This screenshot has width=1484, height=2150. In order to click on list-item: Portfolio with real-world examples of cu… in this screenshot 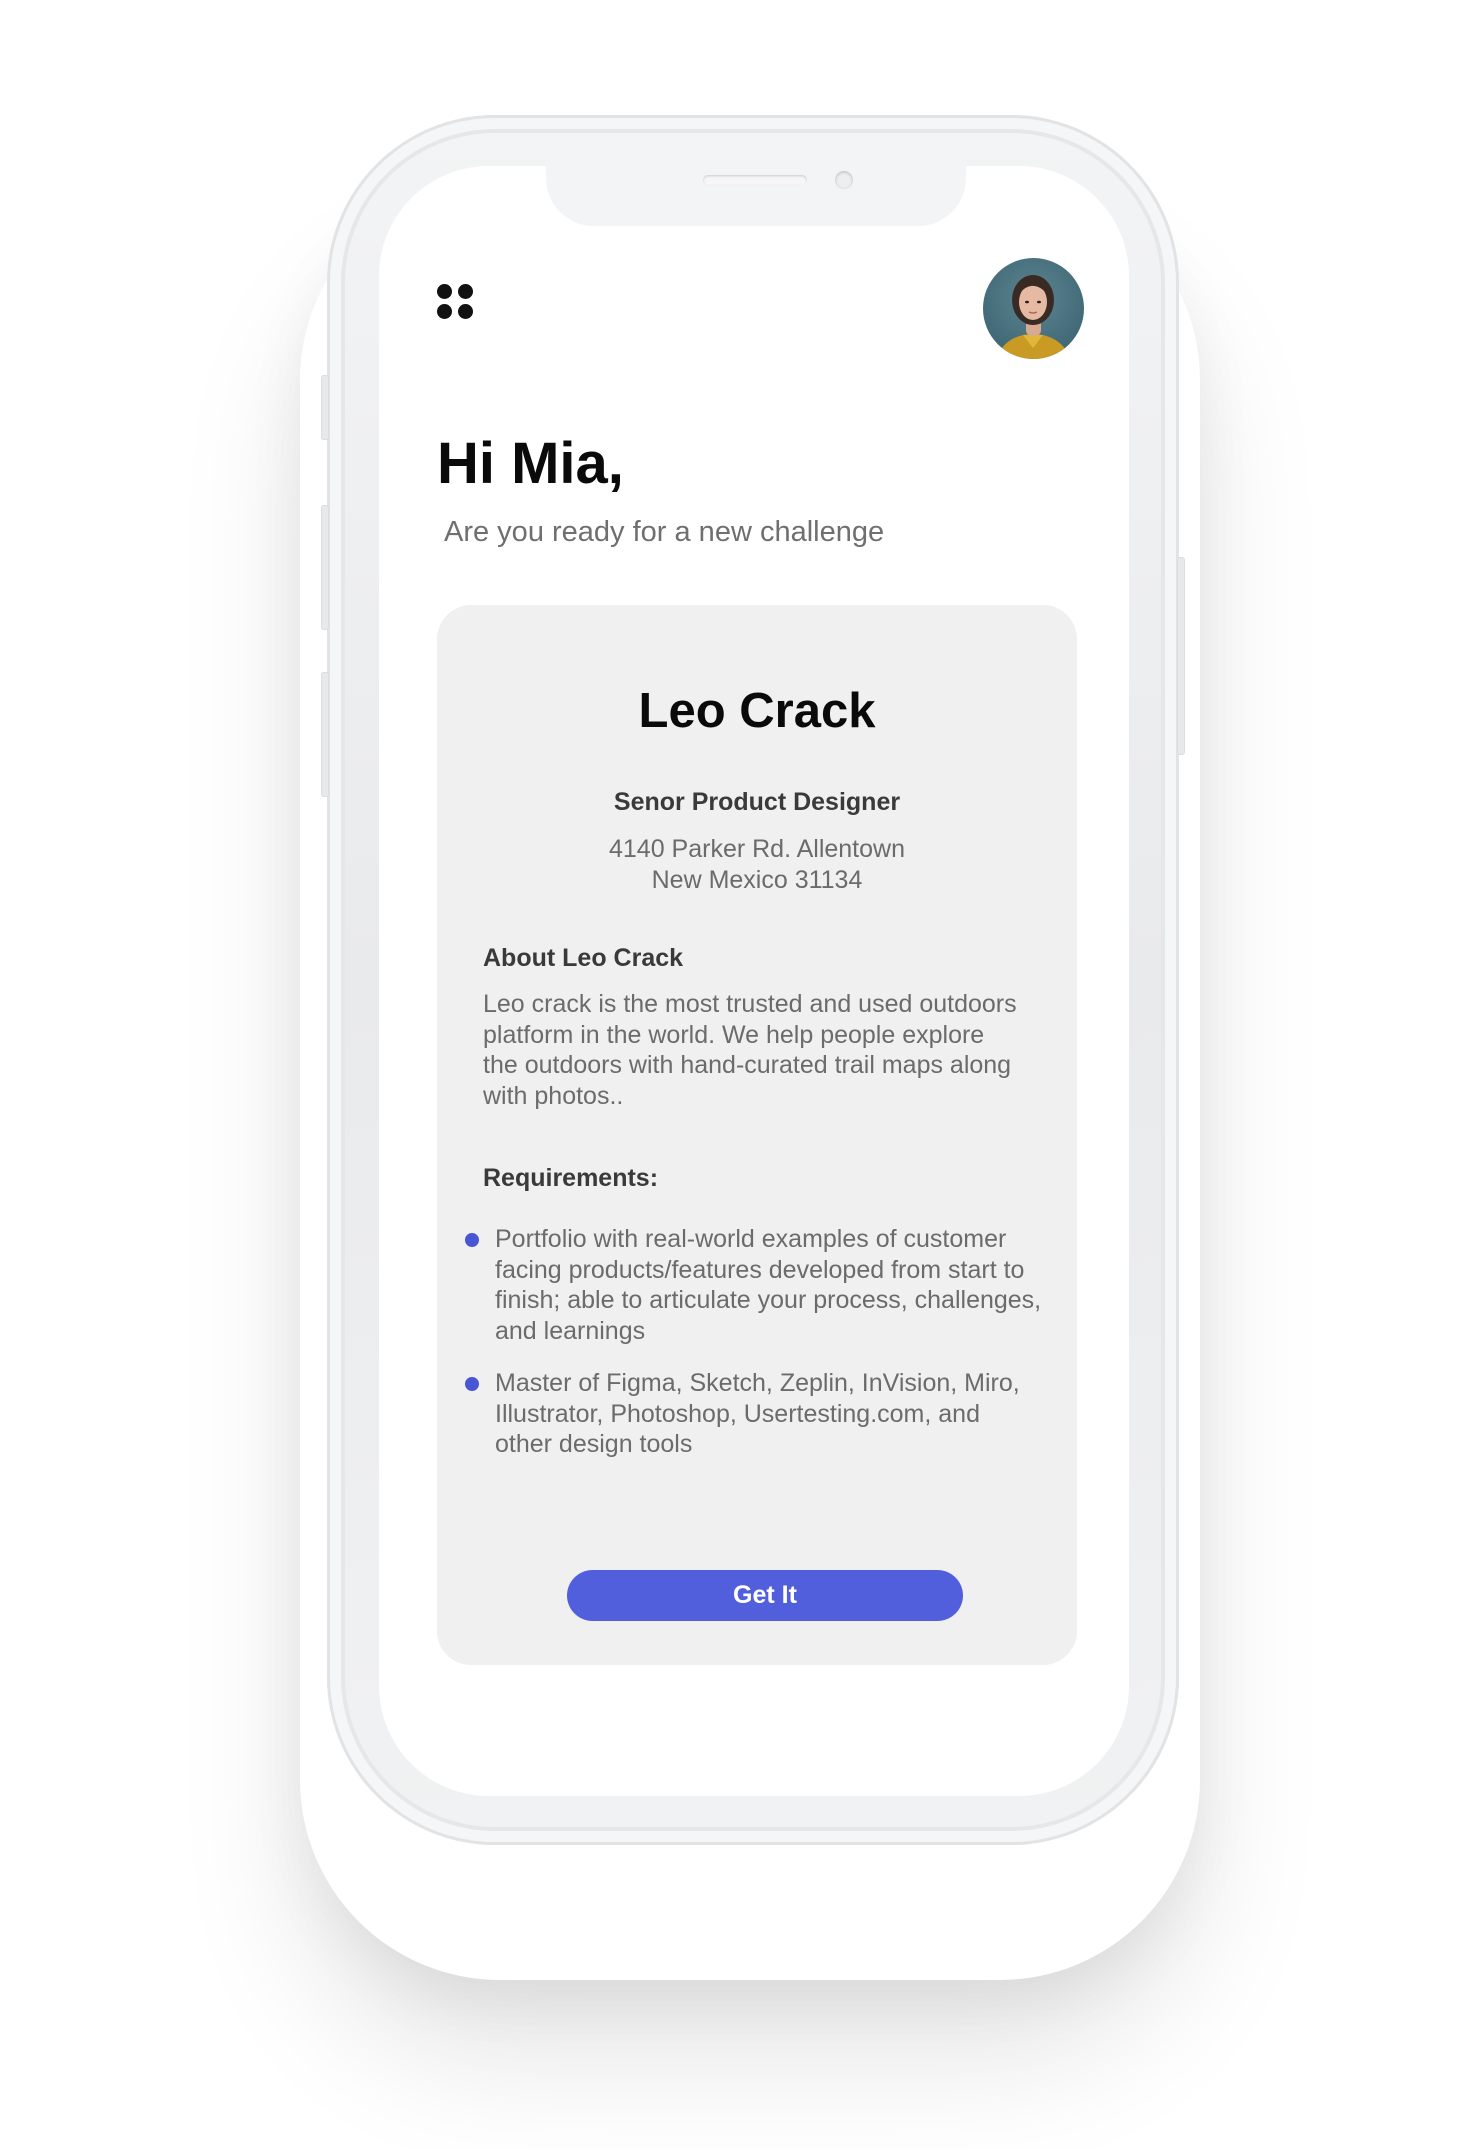, I will do `click(753, 1285)`.